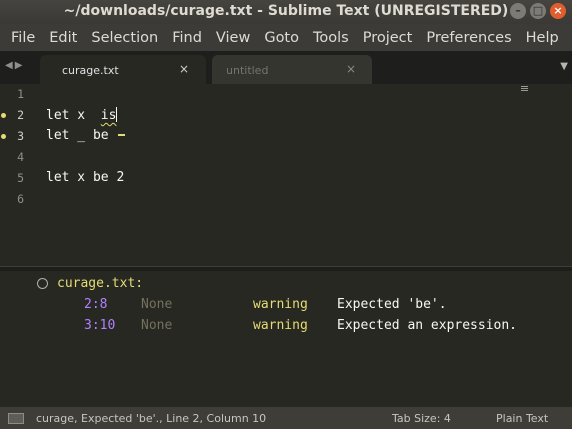 This screenshot has width=572, height=429. Describe the element at coordinates (122, 135) in the screenshot. I see `error-marker` at that location.